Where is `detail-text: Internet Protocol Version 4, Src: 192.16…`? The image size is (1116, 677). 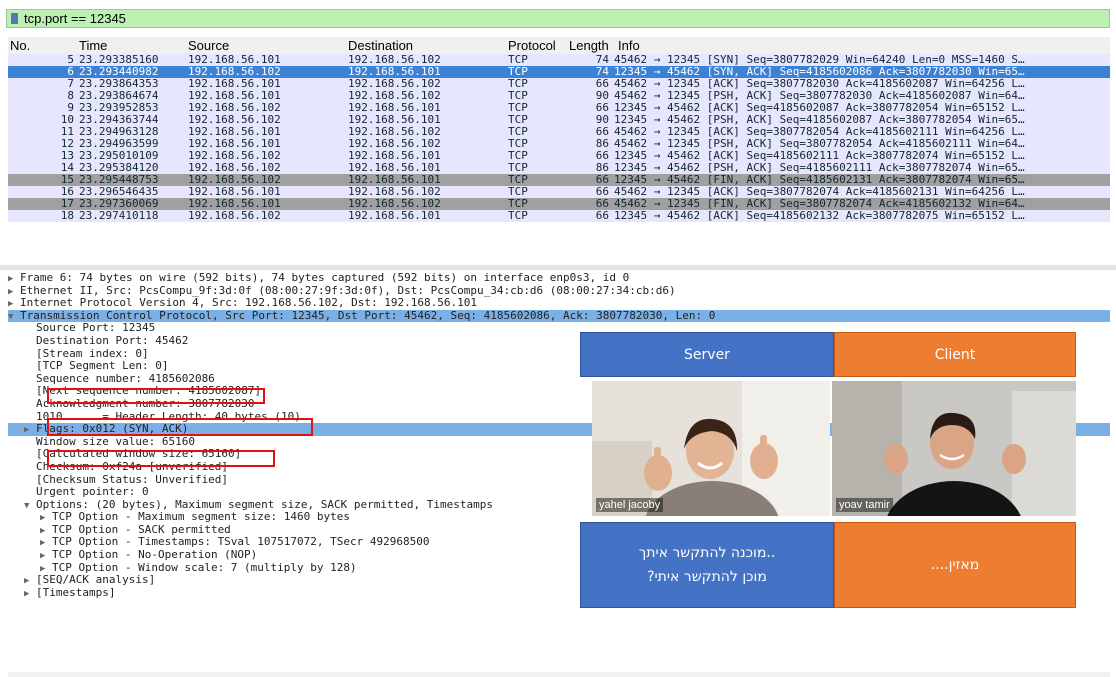
detail-text: Internet Protocol Version 4, Src: 192.16… is located at coordinates (248, 303).